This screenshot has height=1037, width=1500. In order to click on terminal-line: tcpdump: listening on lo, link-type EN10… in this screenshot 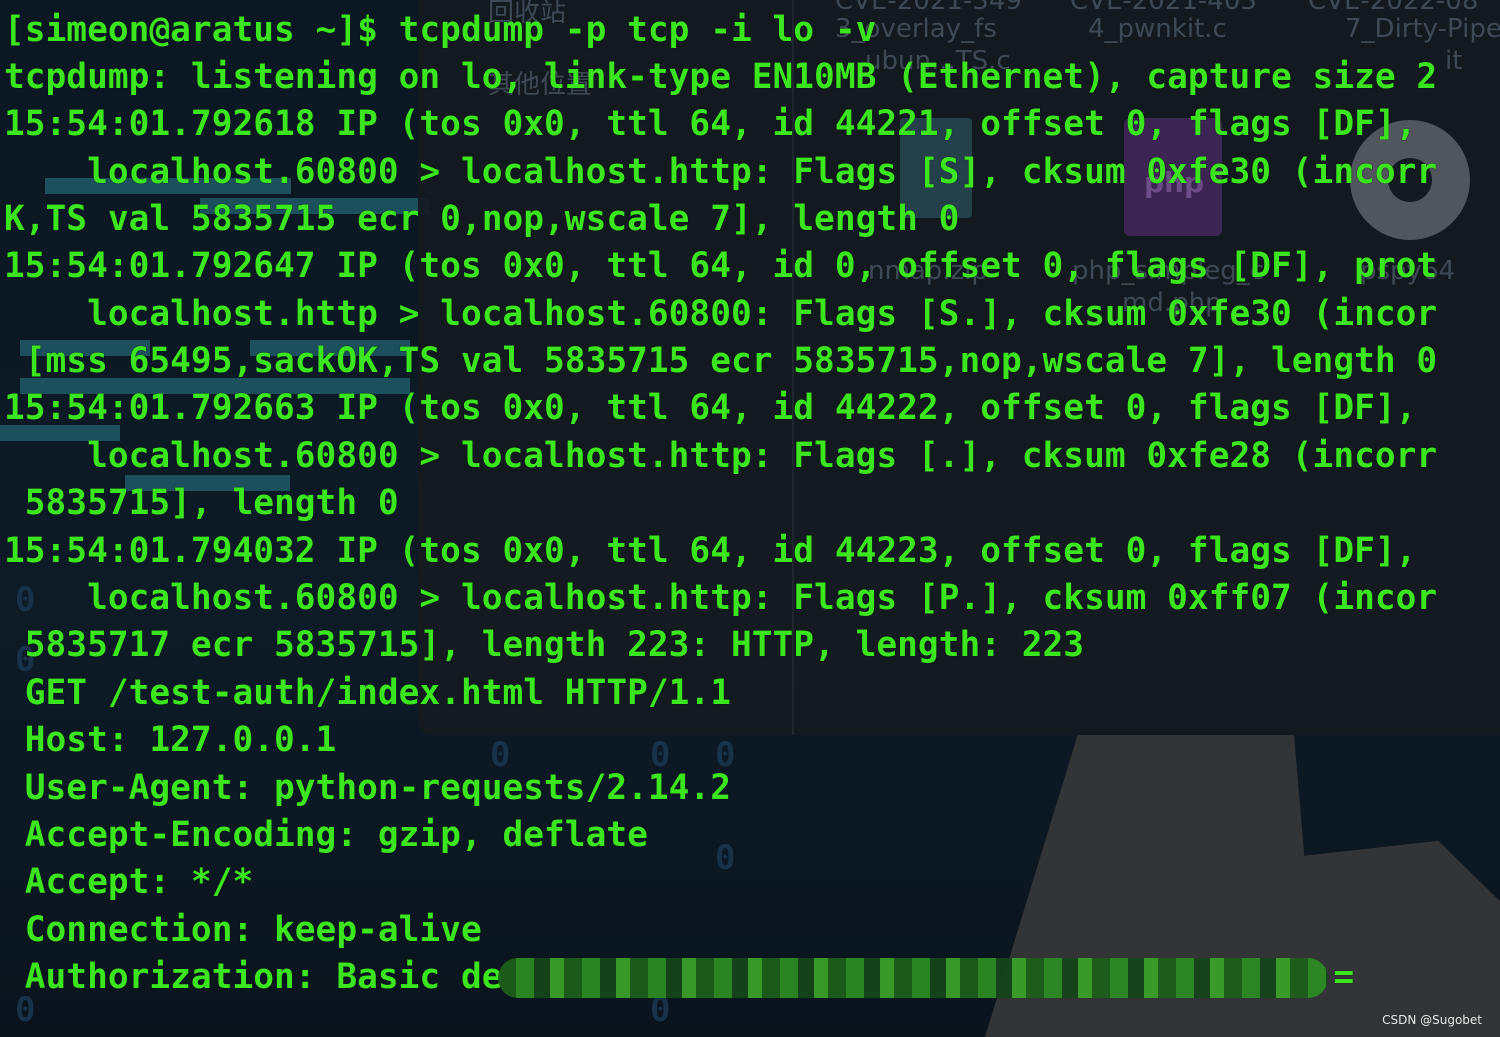, I will do `click(721, 77)`.